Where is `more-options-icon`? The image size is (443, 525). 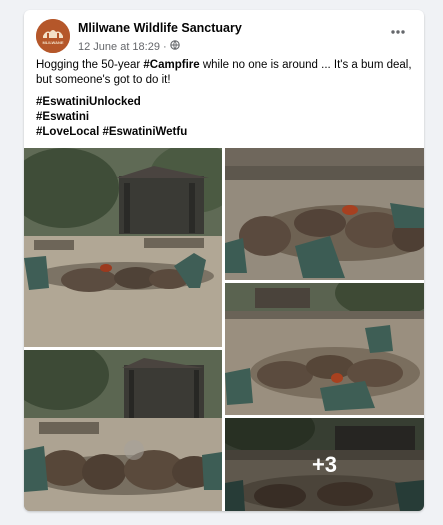 more-options-icon is located at coordinates (398, 32).